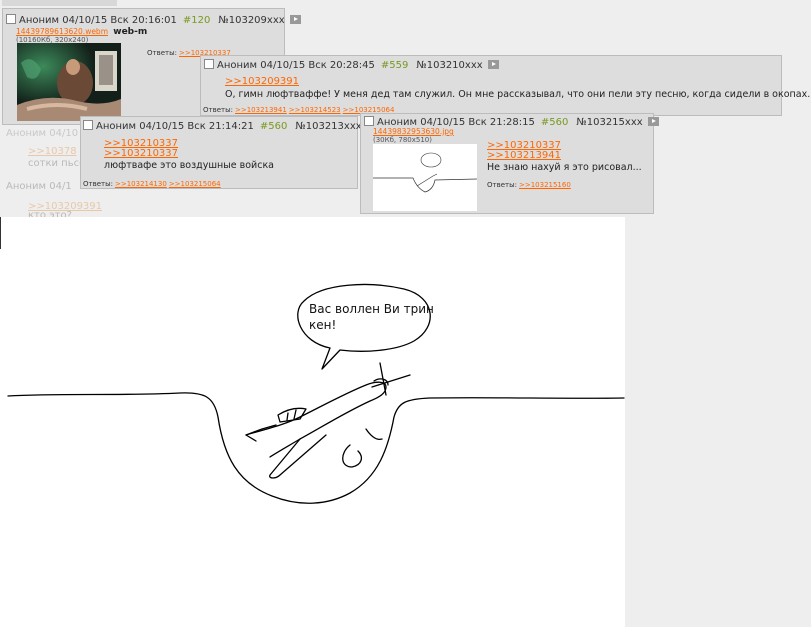  I want to click on reply-reflink: >>103210337, so click(189, 154).